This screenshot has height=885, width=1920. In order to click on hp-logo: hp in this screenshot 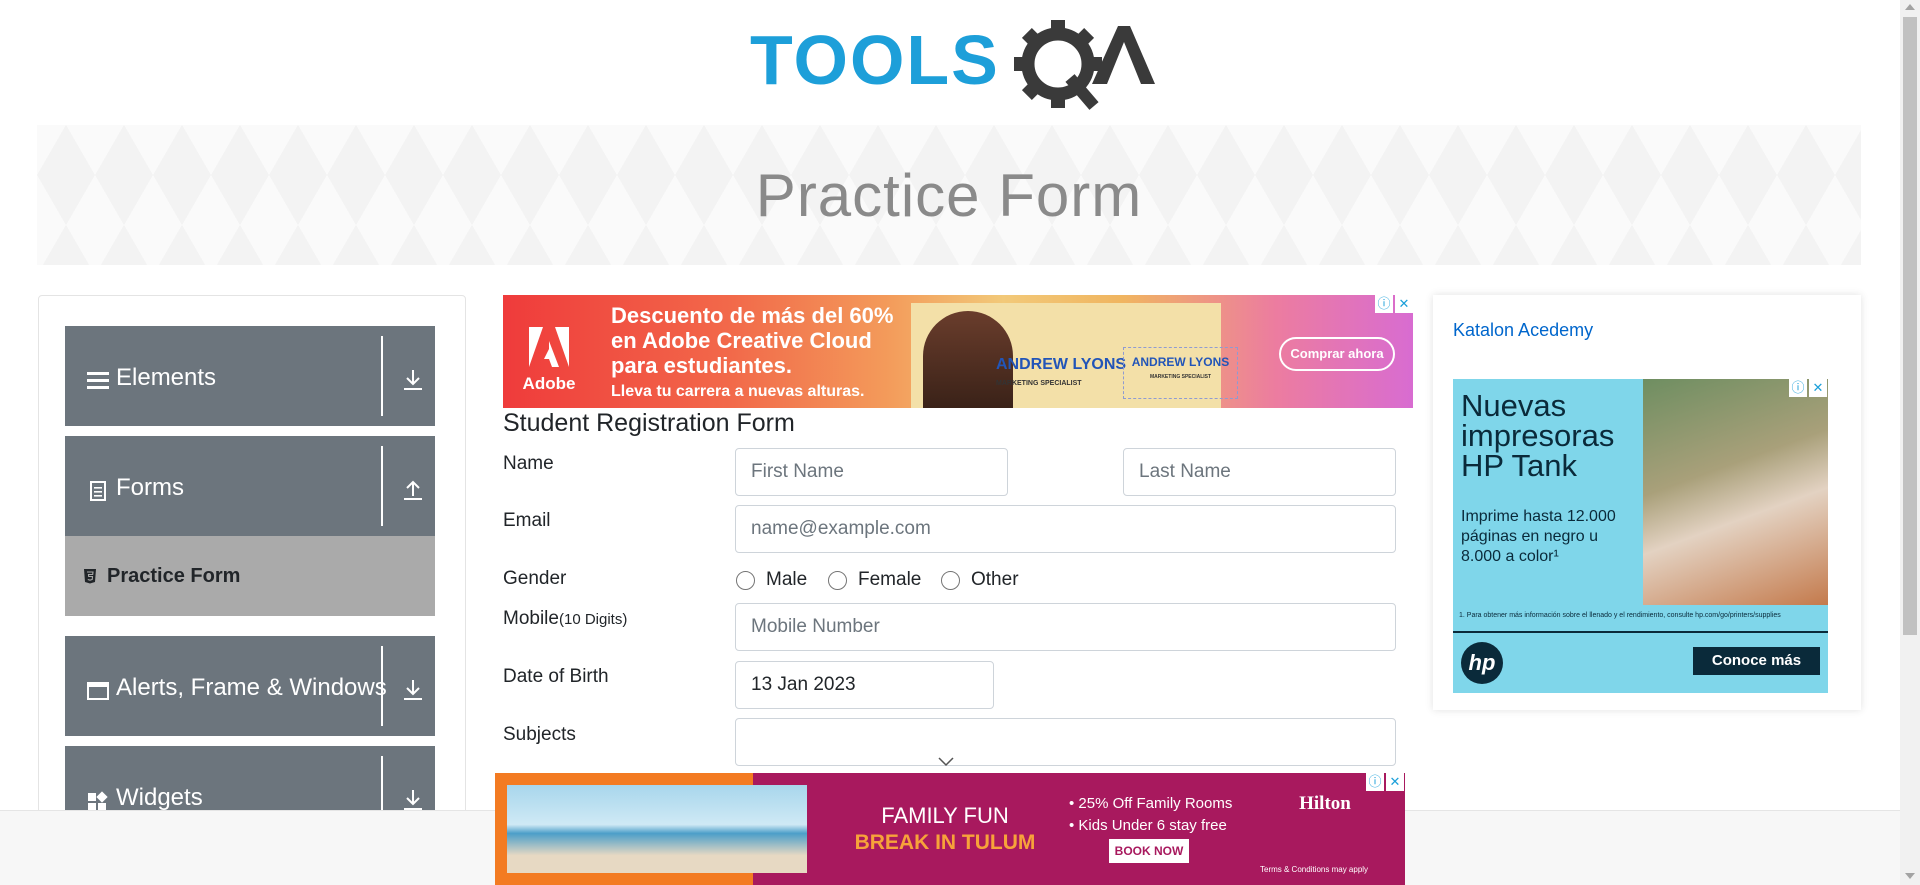, I will do `click(1482, 663)`.